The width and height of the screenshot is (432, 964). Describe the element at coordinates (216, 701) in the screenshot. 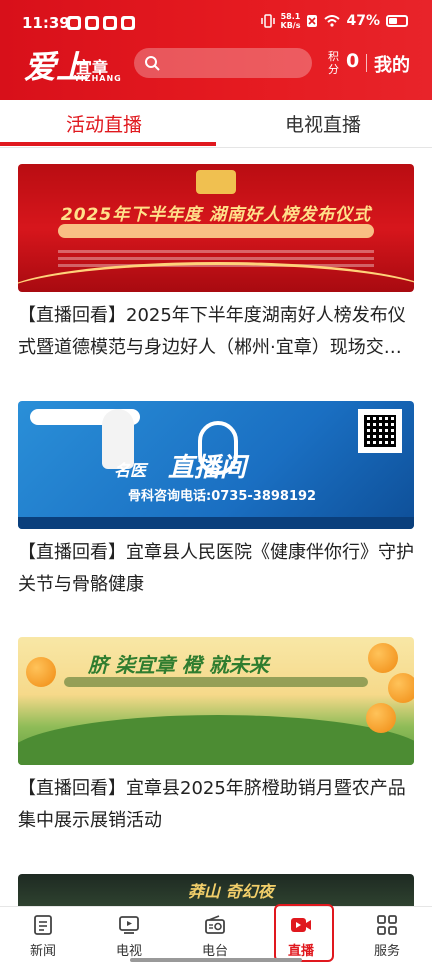

I see `thumbnail-image: 脐 柒宜章 橙 就未来` at that location.